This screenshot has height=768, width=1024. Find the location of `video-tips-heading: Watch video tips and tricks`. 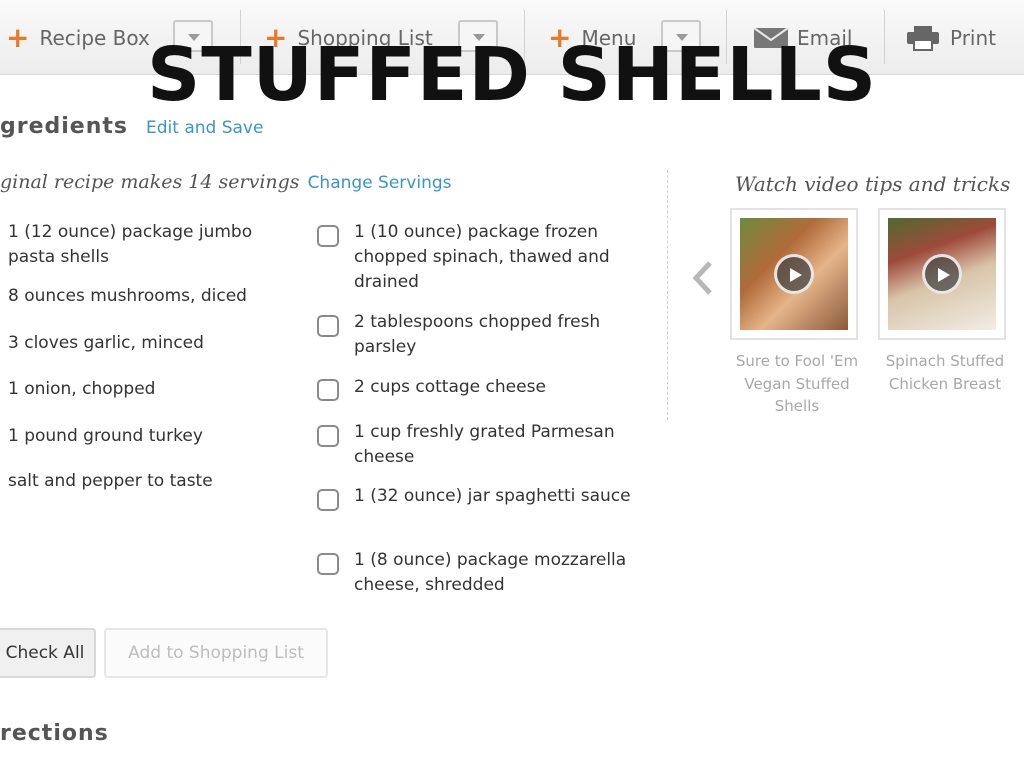

video-tips-heading: Watch video tips and tricks is located at coordinates (873, 184).